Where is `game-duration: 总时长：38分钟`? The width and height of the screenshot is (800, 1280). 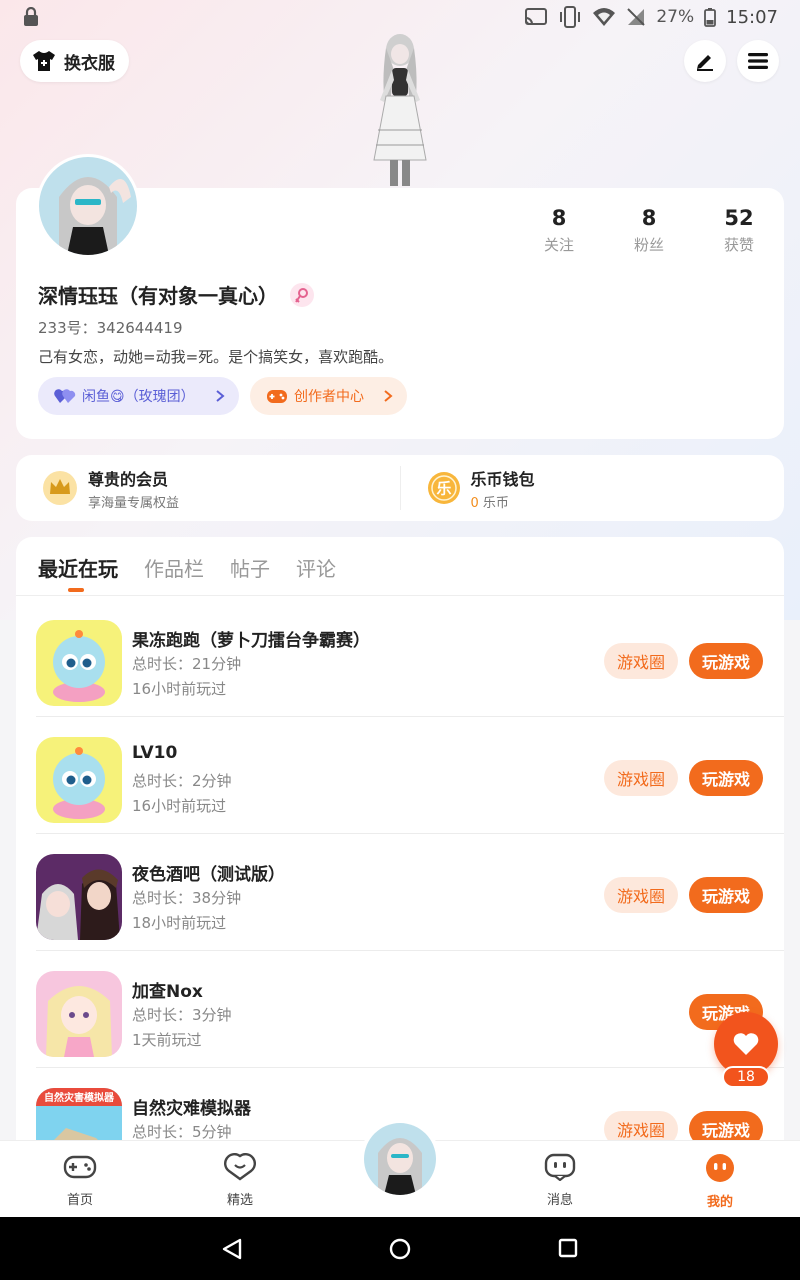
game-duration: 总时长：38分钟 is located at coordinates (187, 898).